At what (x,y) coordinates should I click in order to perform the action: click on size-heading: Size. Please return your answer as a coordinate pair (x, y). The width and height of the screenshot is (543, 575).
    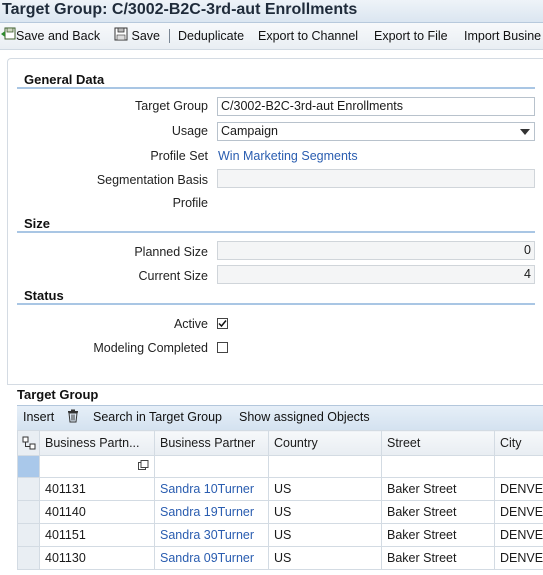
    Looking at the image, I should click on (276, 224).